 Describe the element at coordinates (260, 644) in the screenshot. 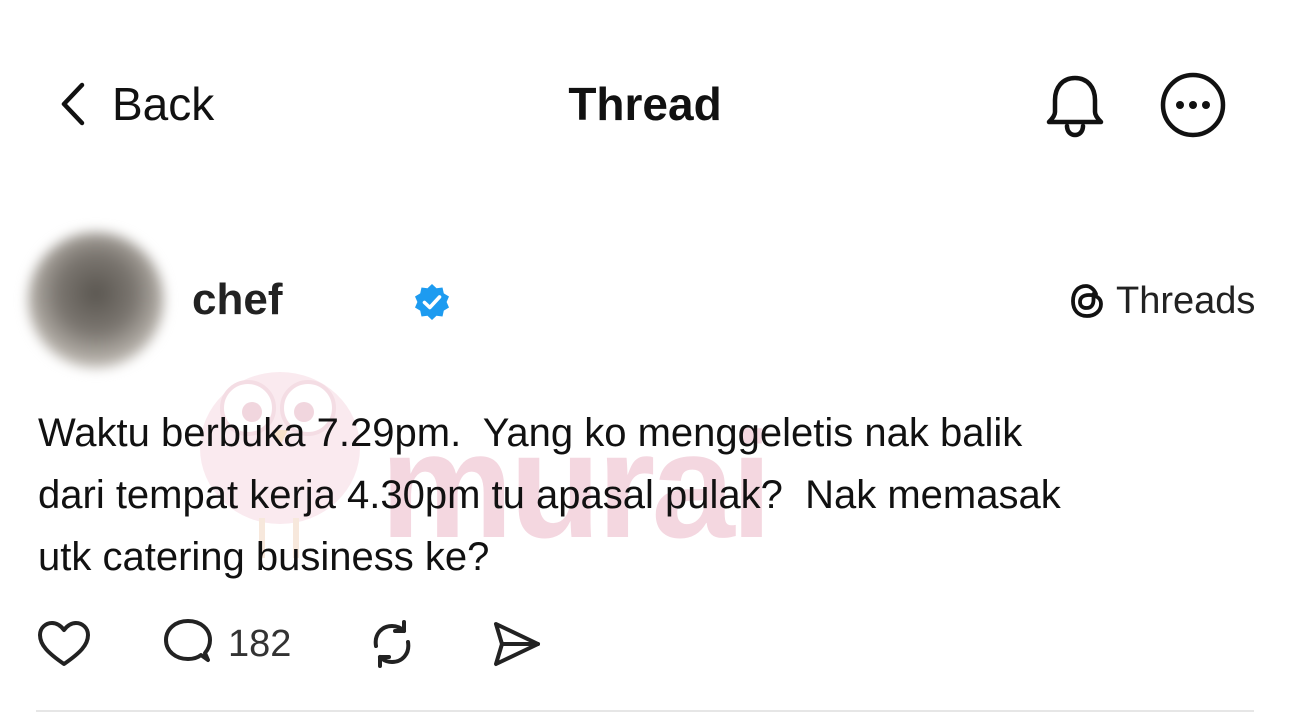

I see `reply-count: 182` at that location.